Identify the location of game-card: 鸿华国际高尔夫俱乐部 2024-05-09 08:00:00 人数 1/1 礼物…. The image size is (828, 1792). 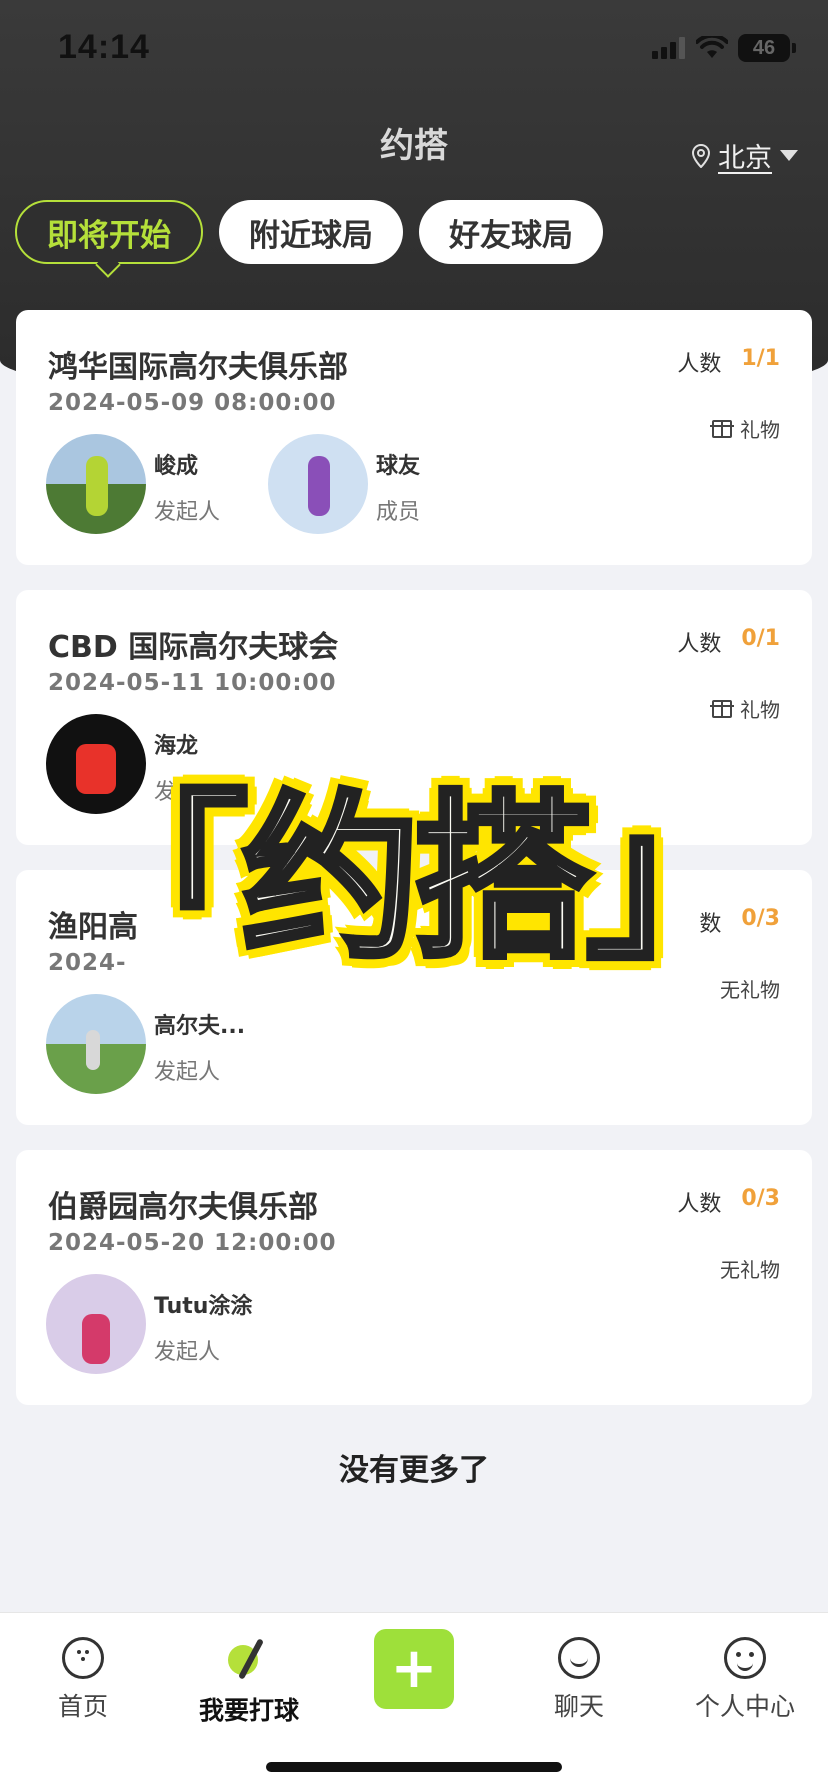
(414, 437).